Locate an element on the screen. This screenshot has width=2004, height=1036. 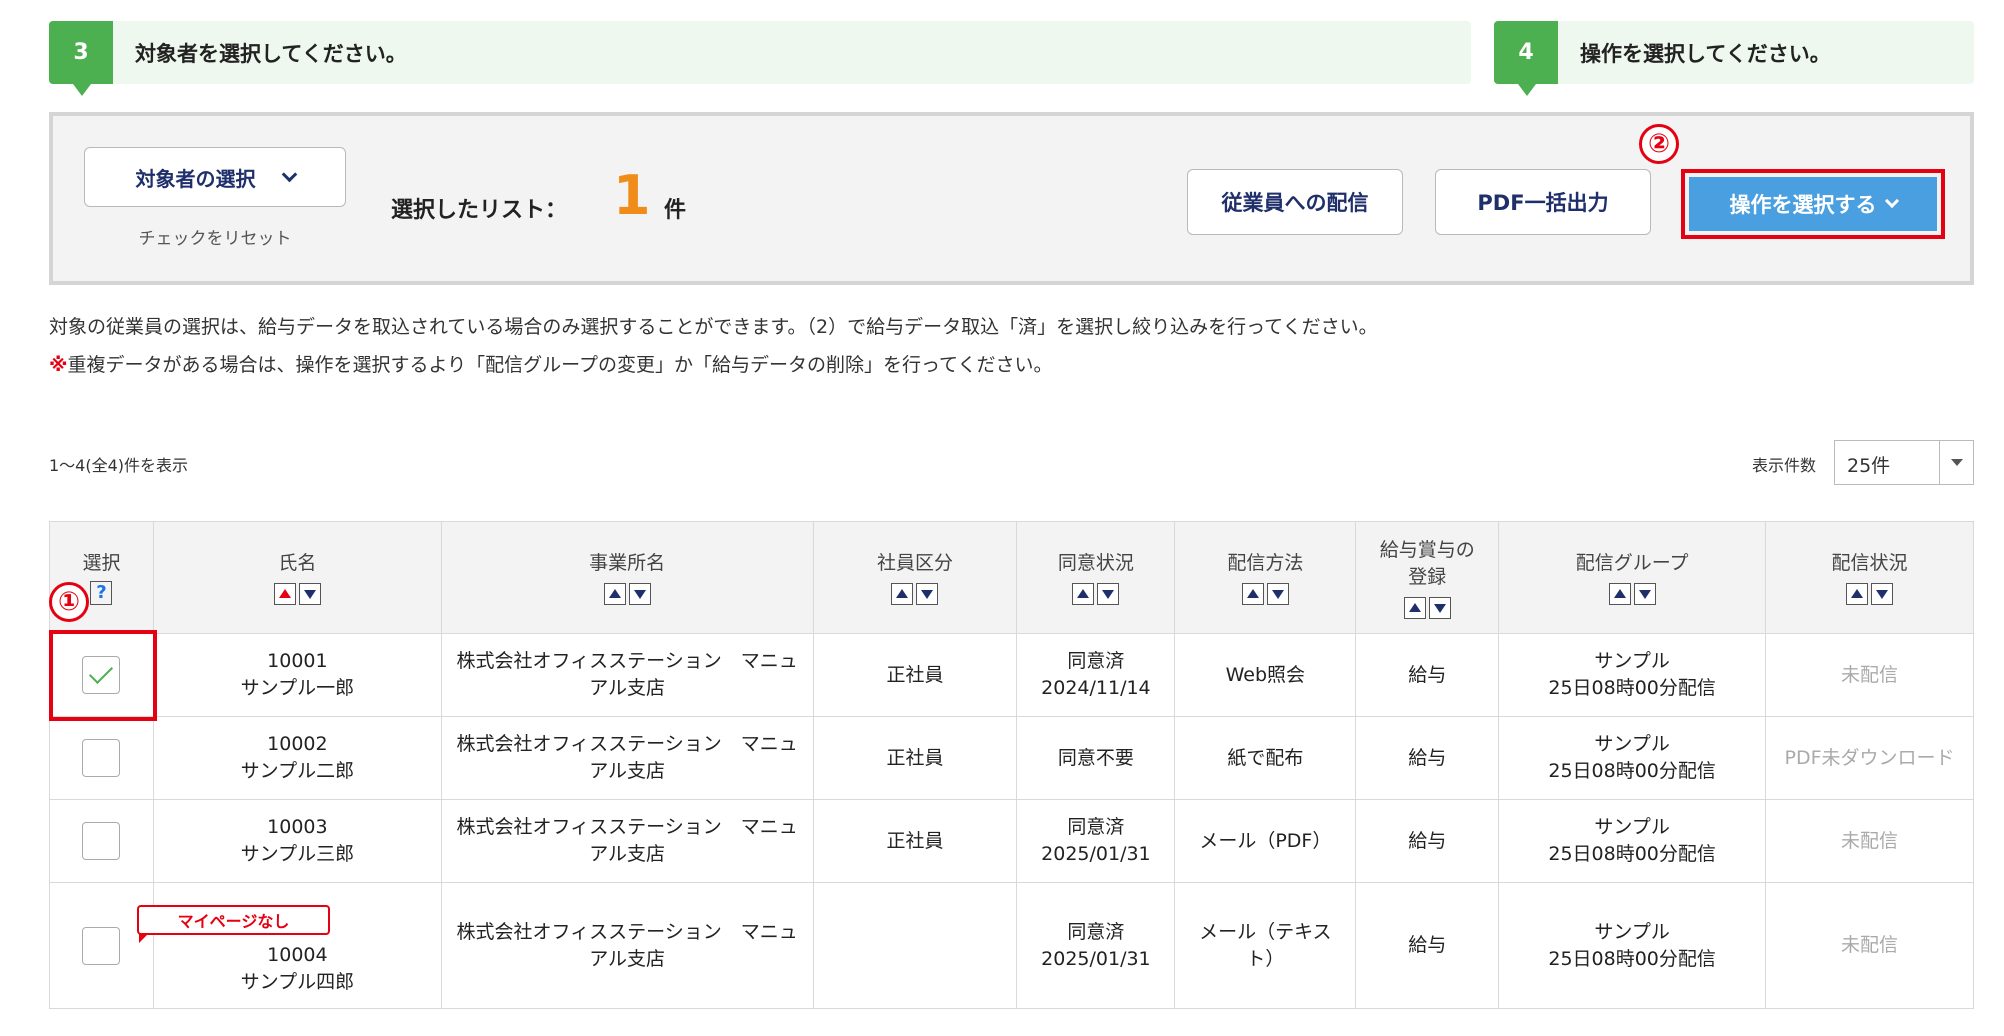
col-delivery-group: 配信グループ is located at coordinates (1632, 577).